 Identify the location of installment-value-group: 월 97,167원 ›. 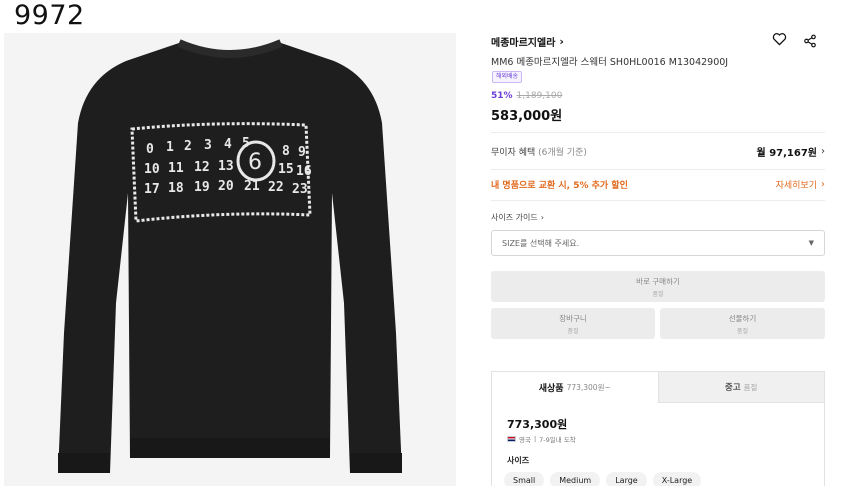
(791, 151).